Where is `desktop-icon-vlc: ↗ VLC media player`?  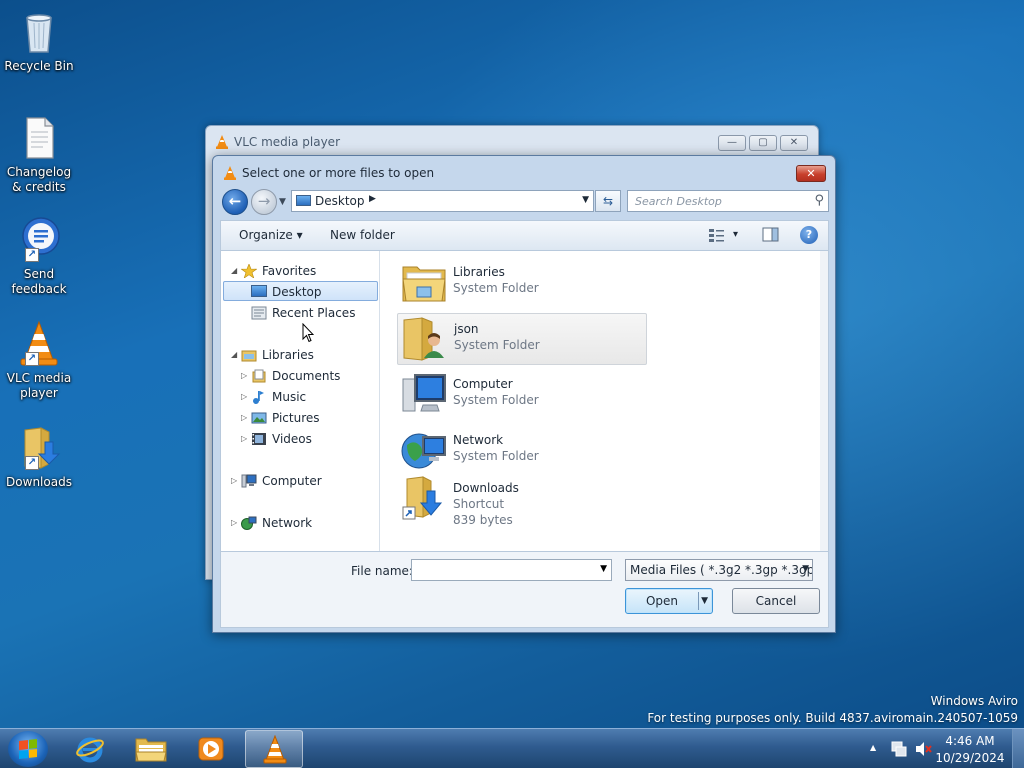 desktop-icon-vlc: ↗ VLC media player is located at coordinates (39, 360).